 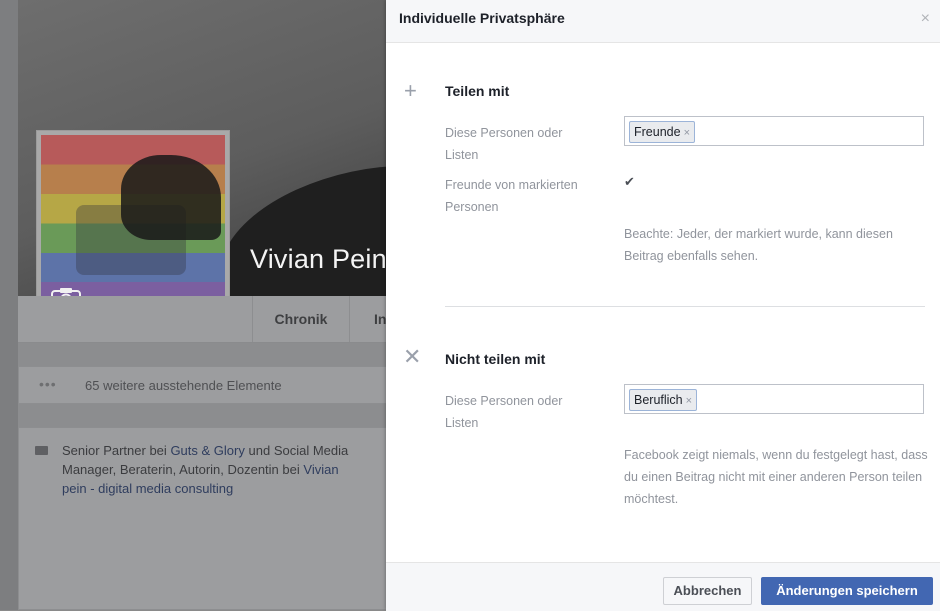 I want to click on dont-share-input: Beruflich ×, so click(x=774, y=399).